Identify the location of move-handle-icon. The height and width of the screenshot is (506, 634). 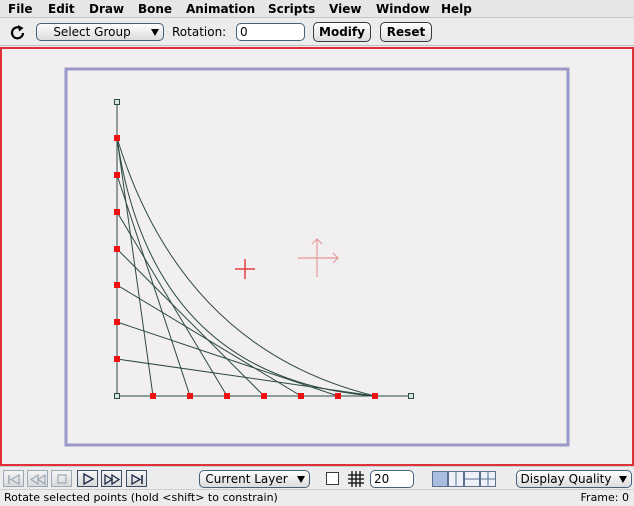
(318, 257).